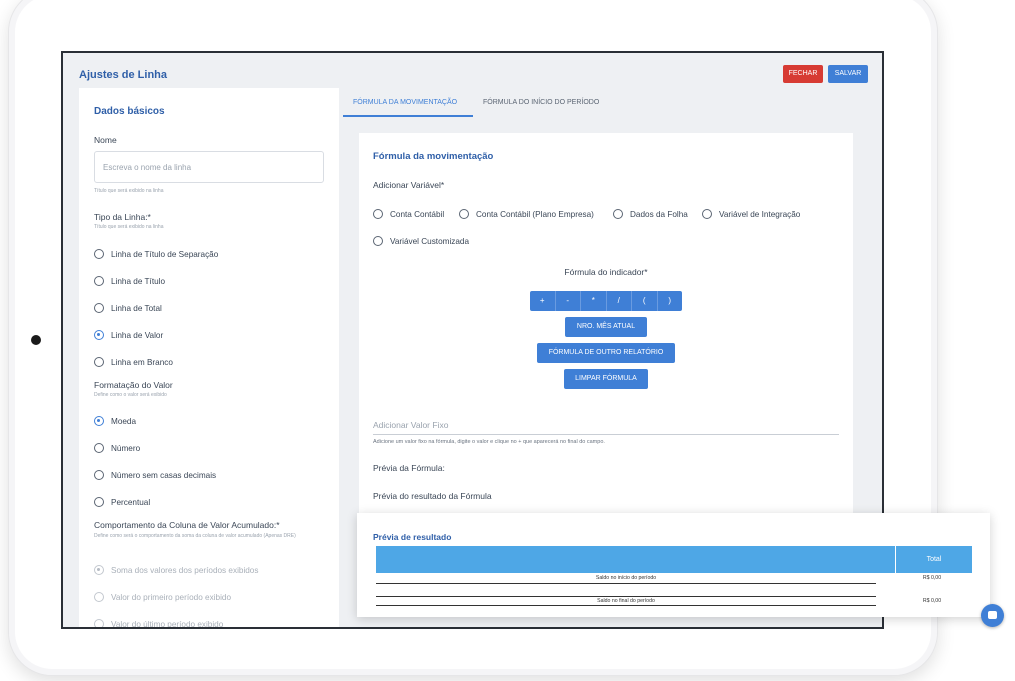 The image size is (1015, 681). What do you see at coordinates (803, 74) in the screenshot?
I see `close-button: FECHAR` at bounding box center [803, 74].